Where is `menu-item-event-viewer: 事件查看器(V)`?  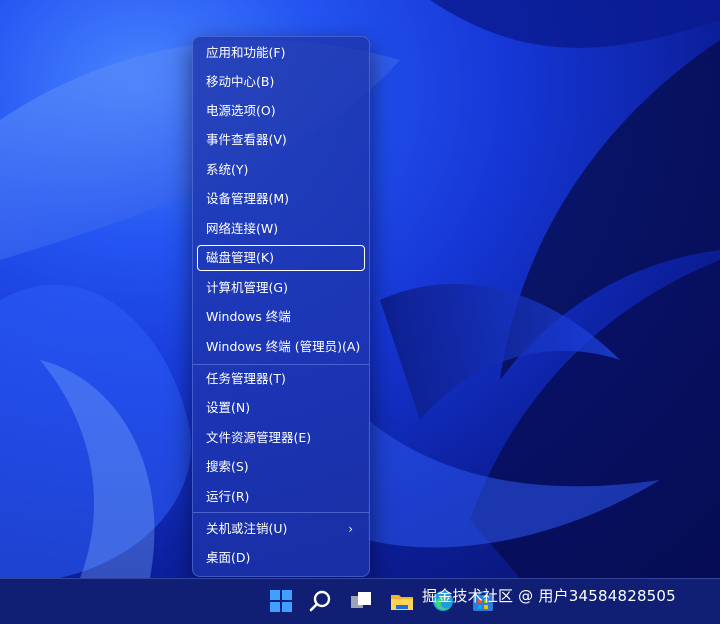 menu-item-event-viewer: 事件查看器(V) is located at coordinates (281, 140).